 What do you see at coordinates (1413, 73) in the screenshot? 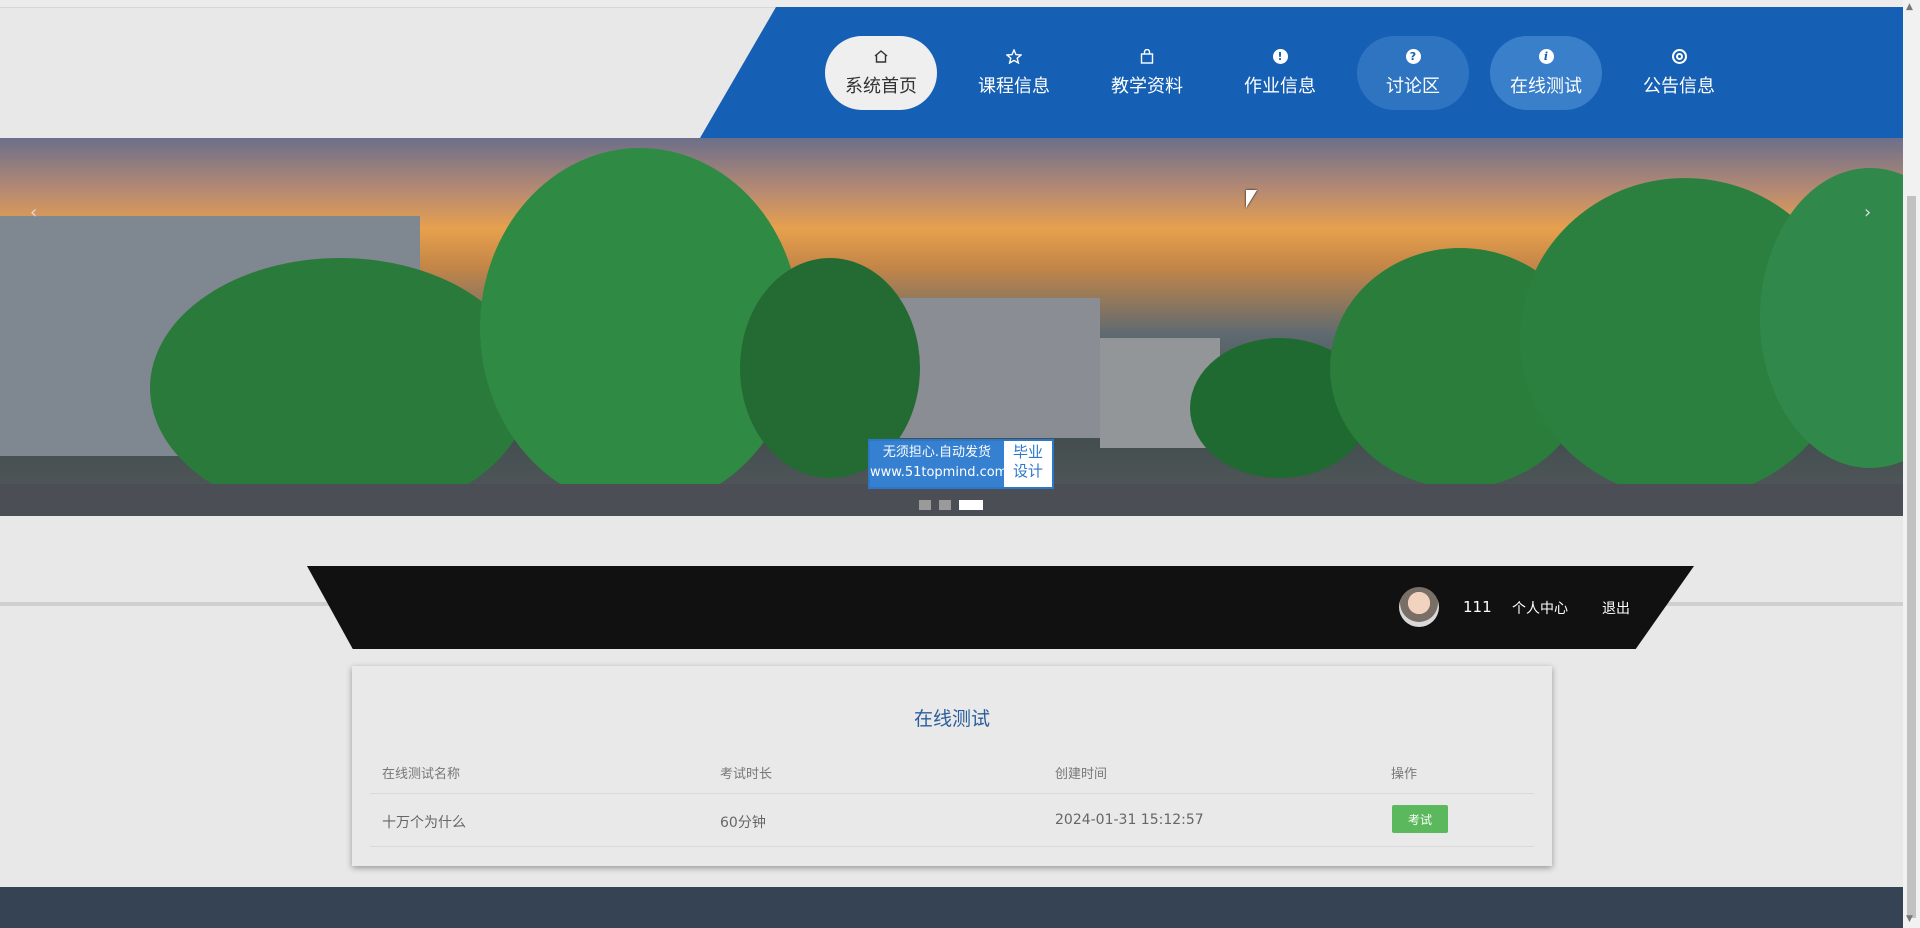
I see `nav-item-discussion: ? 讨论区` at bounding box center [1413, 73].